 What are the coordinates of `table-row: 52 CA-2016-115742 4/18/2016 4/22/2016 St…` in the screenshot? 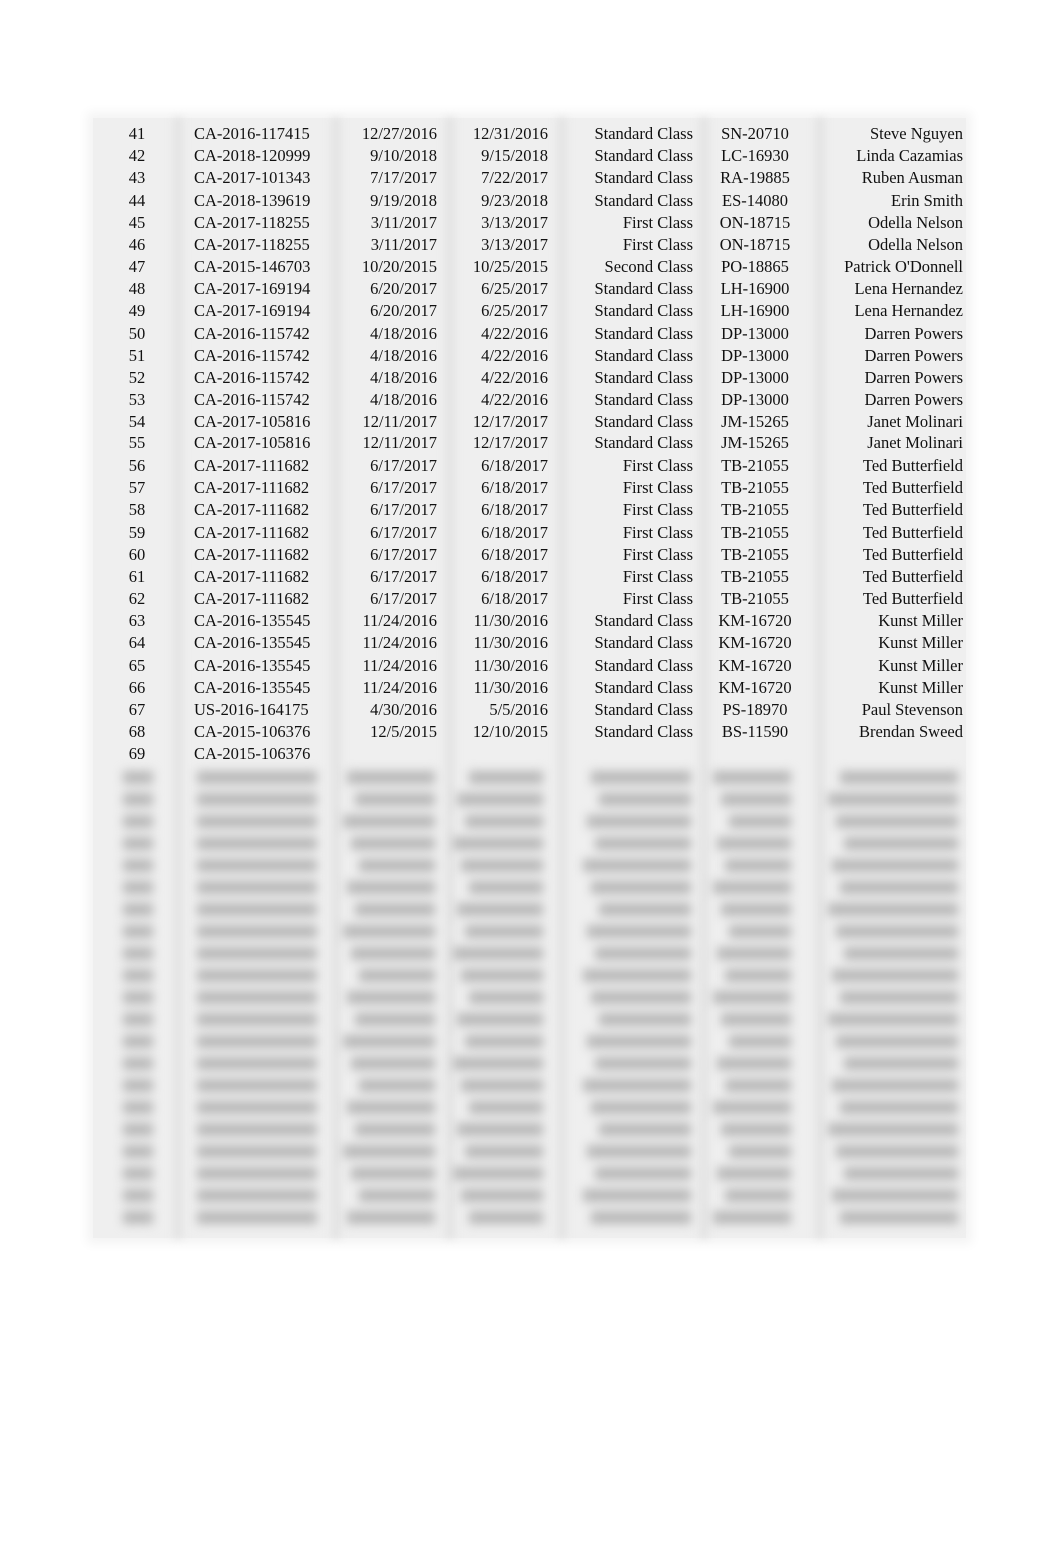 It's located at (529, 378).